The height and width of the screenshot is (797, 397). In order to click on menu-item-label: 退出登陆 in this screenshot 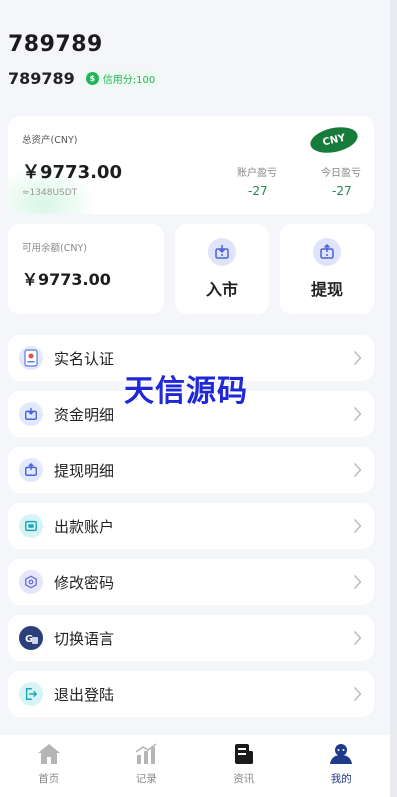, I will do `click(84, 694)`.